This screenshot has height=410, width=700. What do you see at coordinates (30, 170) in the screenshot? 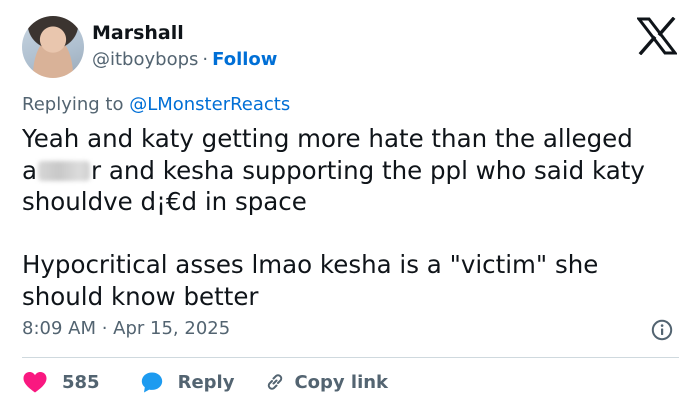
I see `post-line-segment: a` at bounding box center [30, 170].